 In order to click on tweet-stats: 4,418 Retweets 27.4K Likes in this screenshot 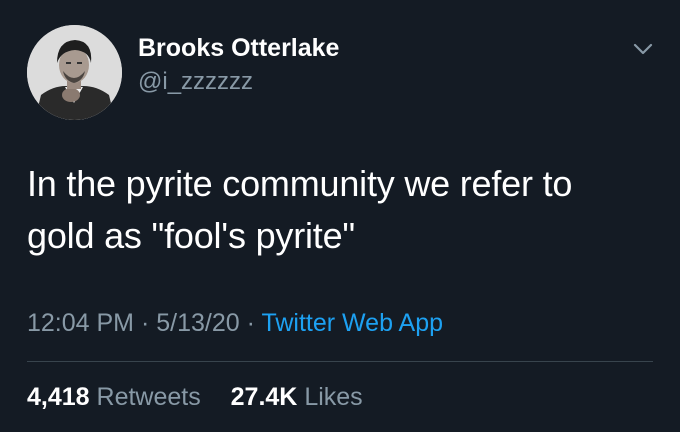, I will do `click(195, 397)`.